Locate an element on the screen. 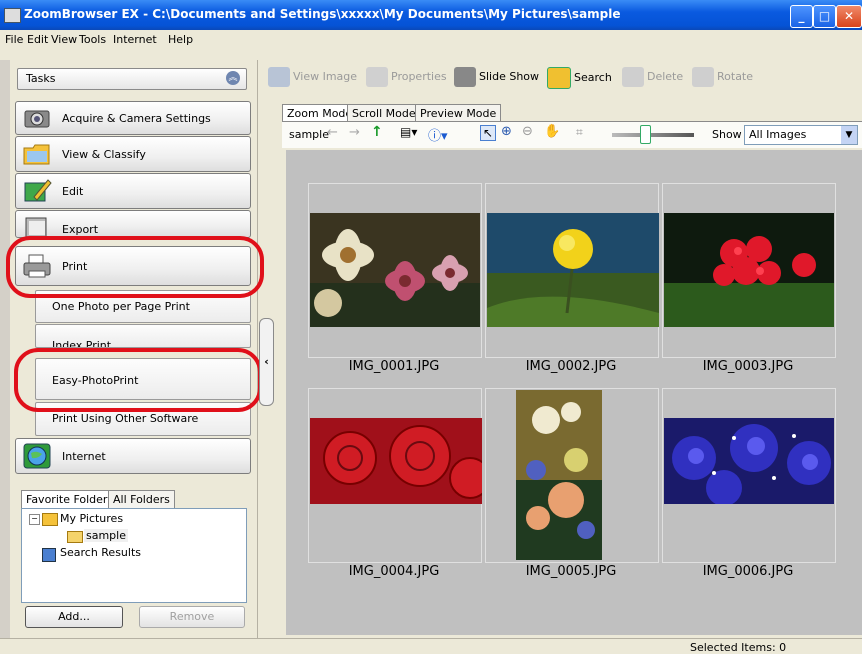 This screenshot has height=654, width=862. task-export: Export is located at coordinates (133, 224).